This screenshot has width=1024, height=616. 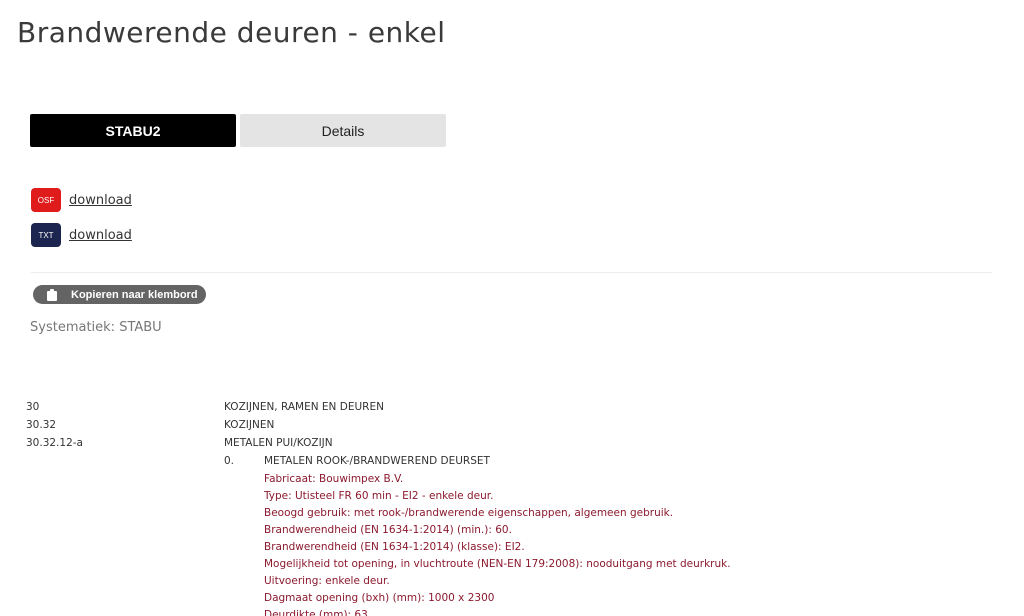 What do you see at coordinates (378, 425) in the screenshot?
I see `spec-row: 30.32 KOZIJNEN` at bounding box center [378, 425].